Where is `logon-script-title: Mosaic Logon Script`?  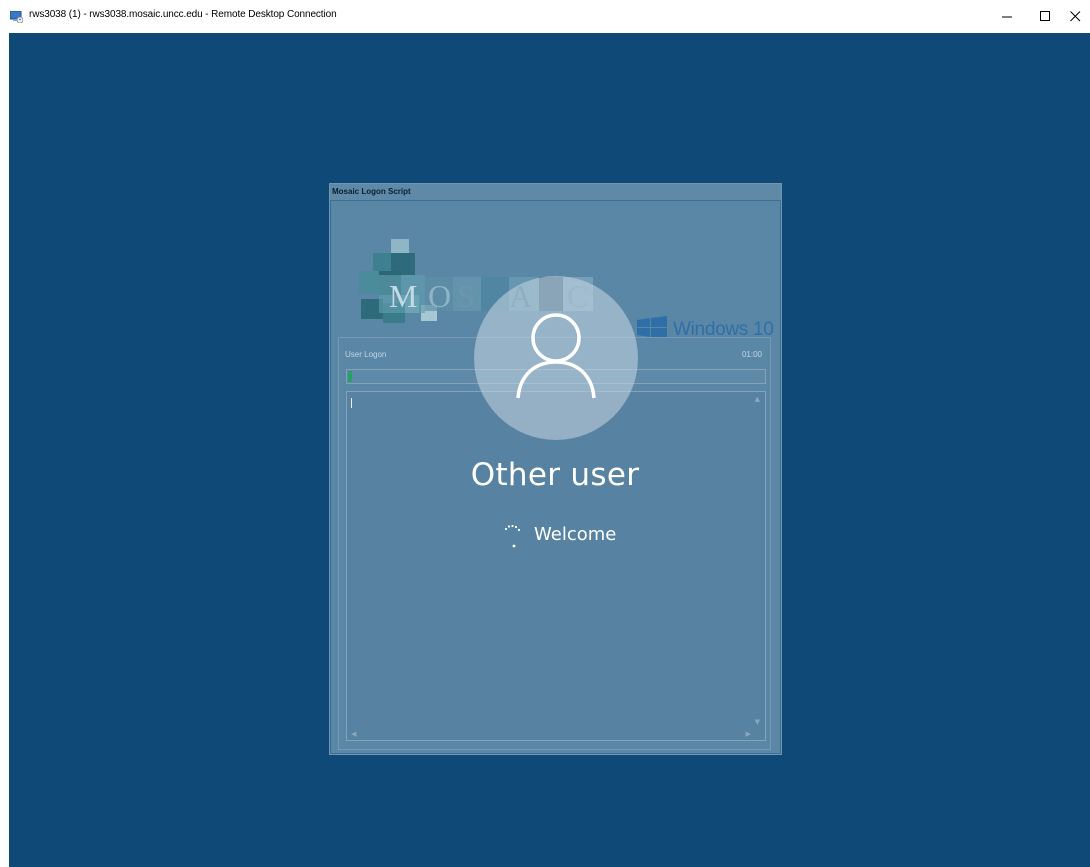
logon-script-title: Mosaic Logon Script is located at coordinates (371, 191).